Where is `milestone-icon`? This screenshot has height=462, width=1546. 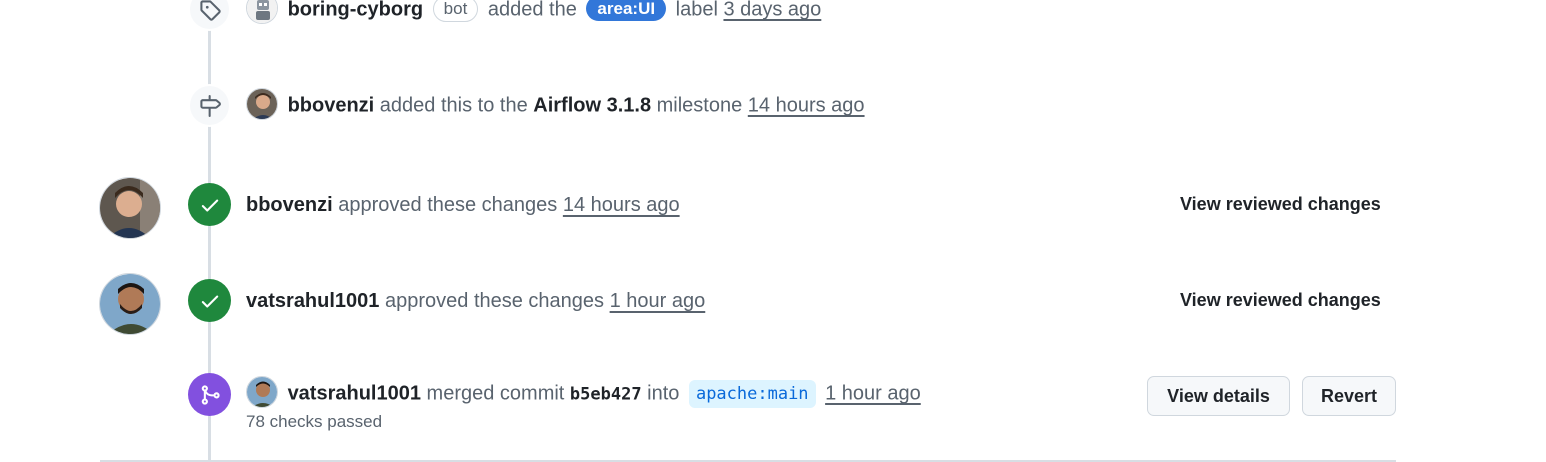 milestone-icon is located at coordinates (209, 105).